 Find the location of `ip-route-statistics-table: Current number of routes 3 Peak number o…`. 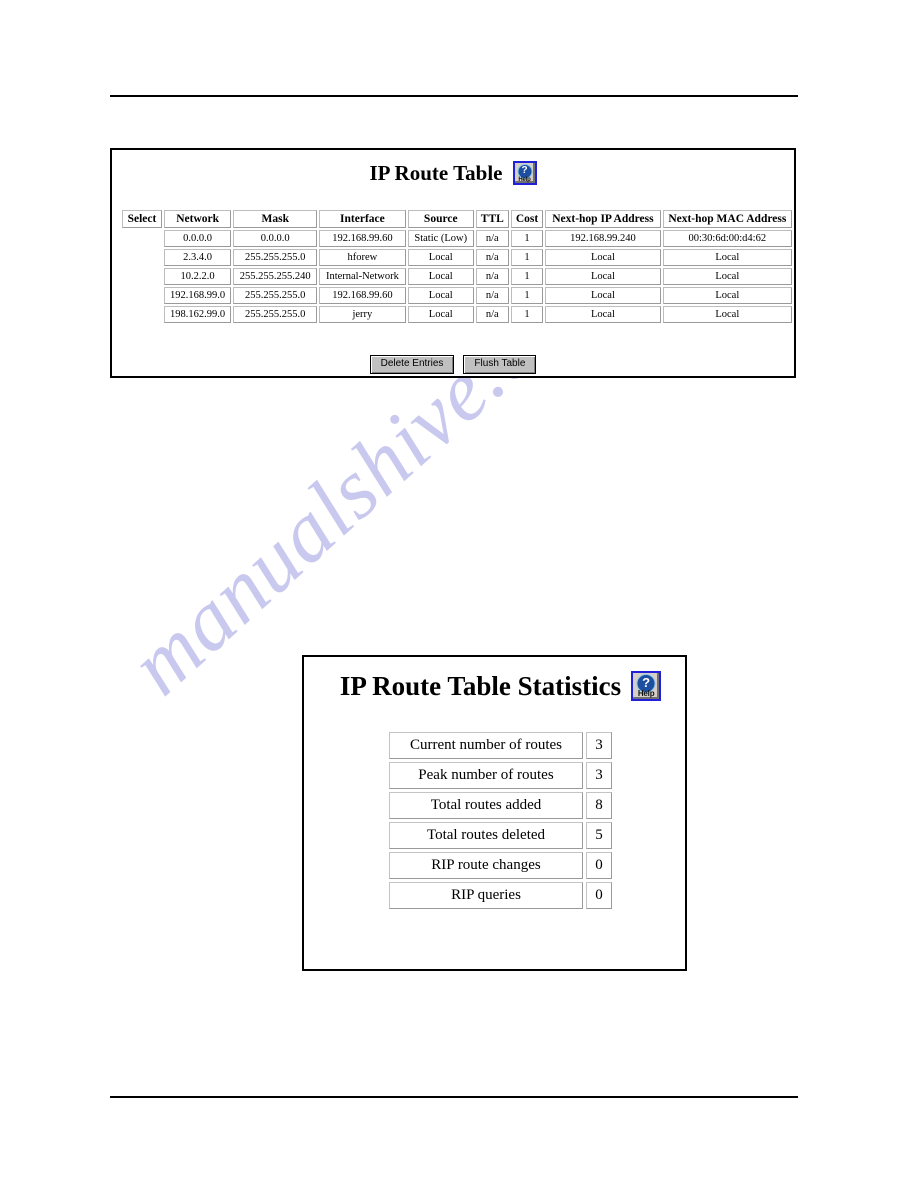

ip-route-statistics-table: Current number of routes 3 Peak number o… is located at coordinates (500, 820).